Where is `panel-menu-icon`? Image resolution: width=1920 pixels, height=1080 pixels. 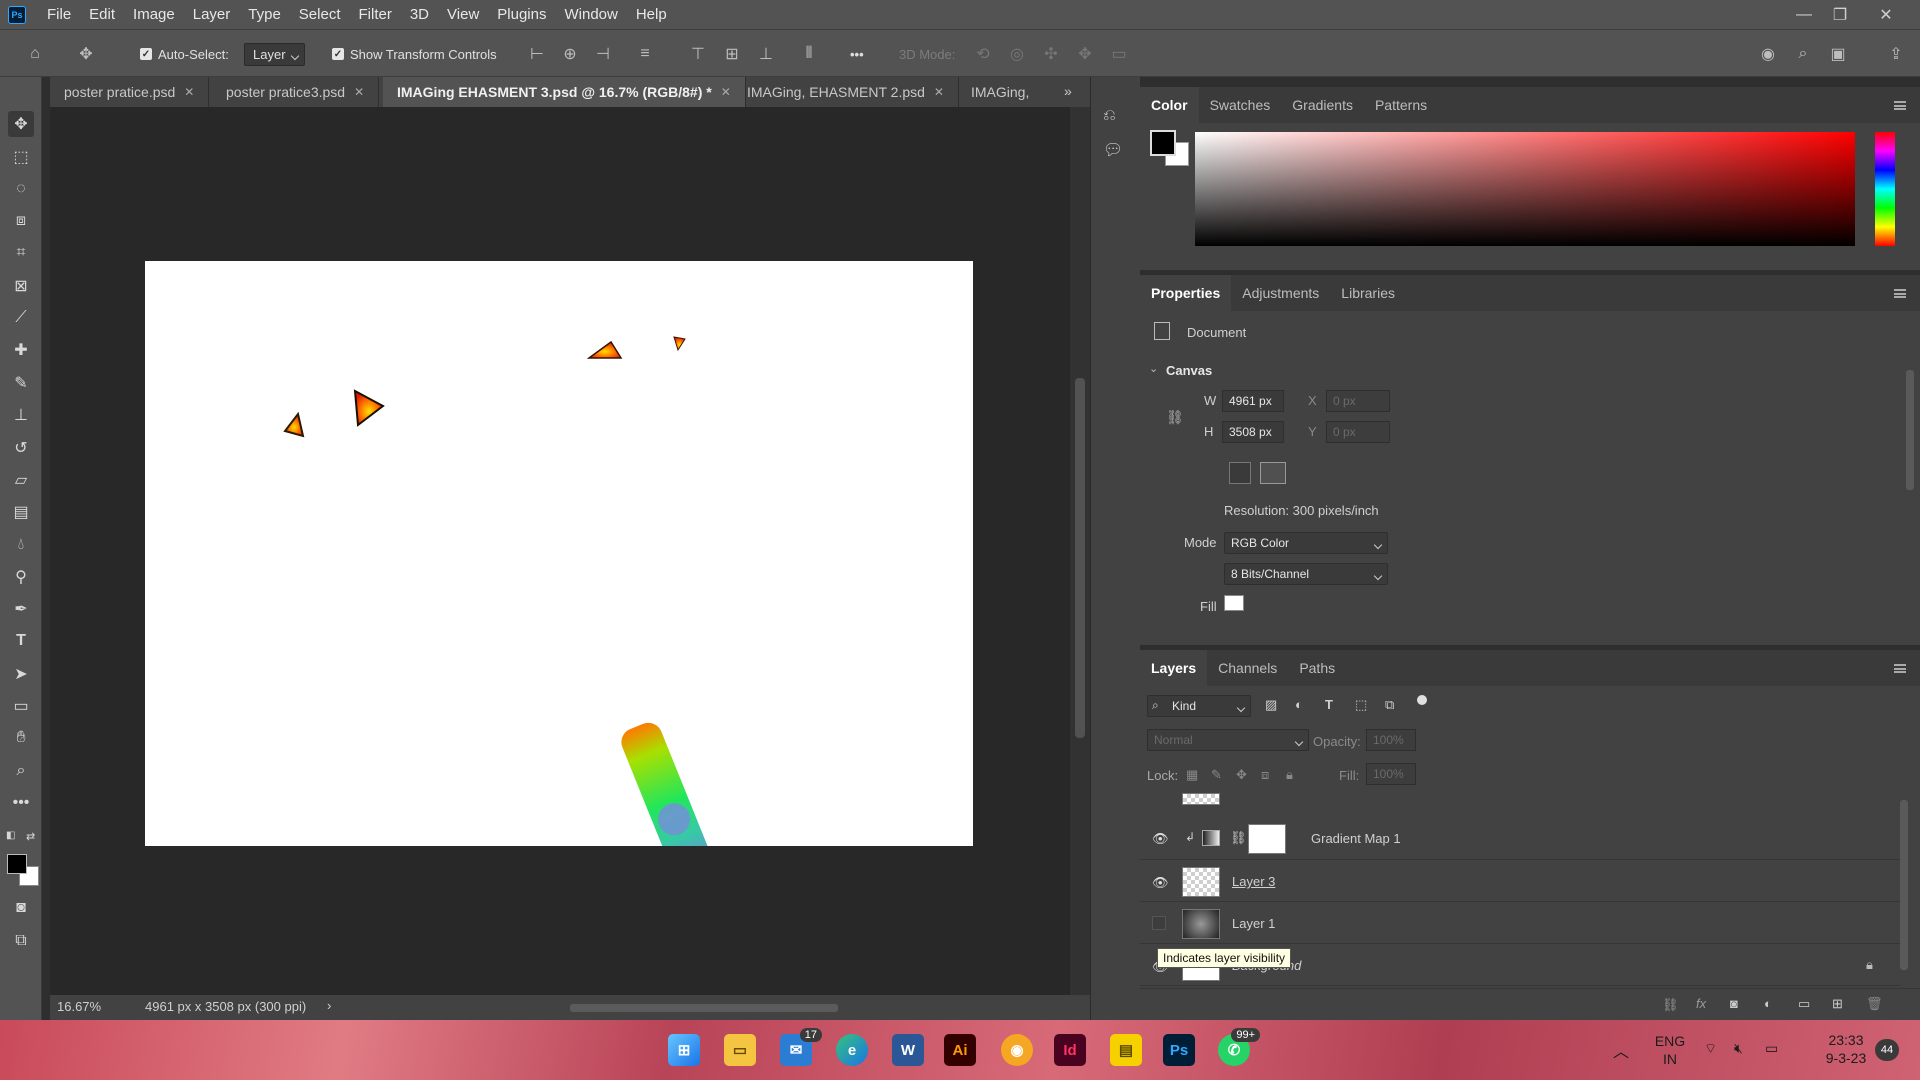
panel-menu-icon is located at coordinates (1900, 293).